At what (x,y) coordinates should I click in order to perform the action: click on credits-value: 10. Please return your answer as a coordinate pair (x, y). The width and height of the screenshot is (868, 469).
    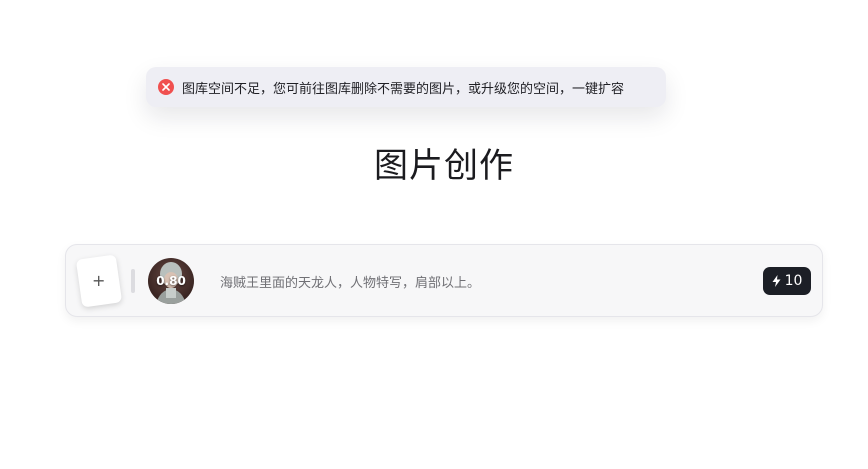
    Looking at the image, I should click on (793, 281).